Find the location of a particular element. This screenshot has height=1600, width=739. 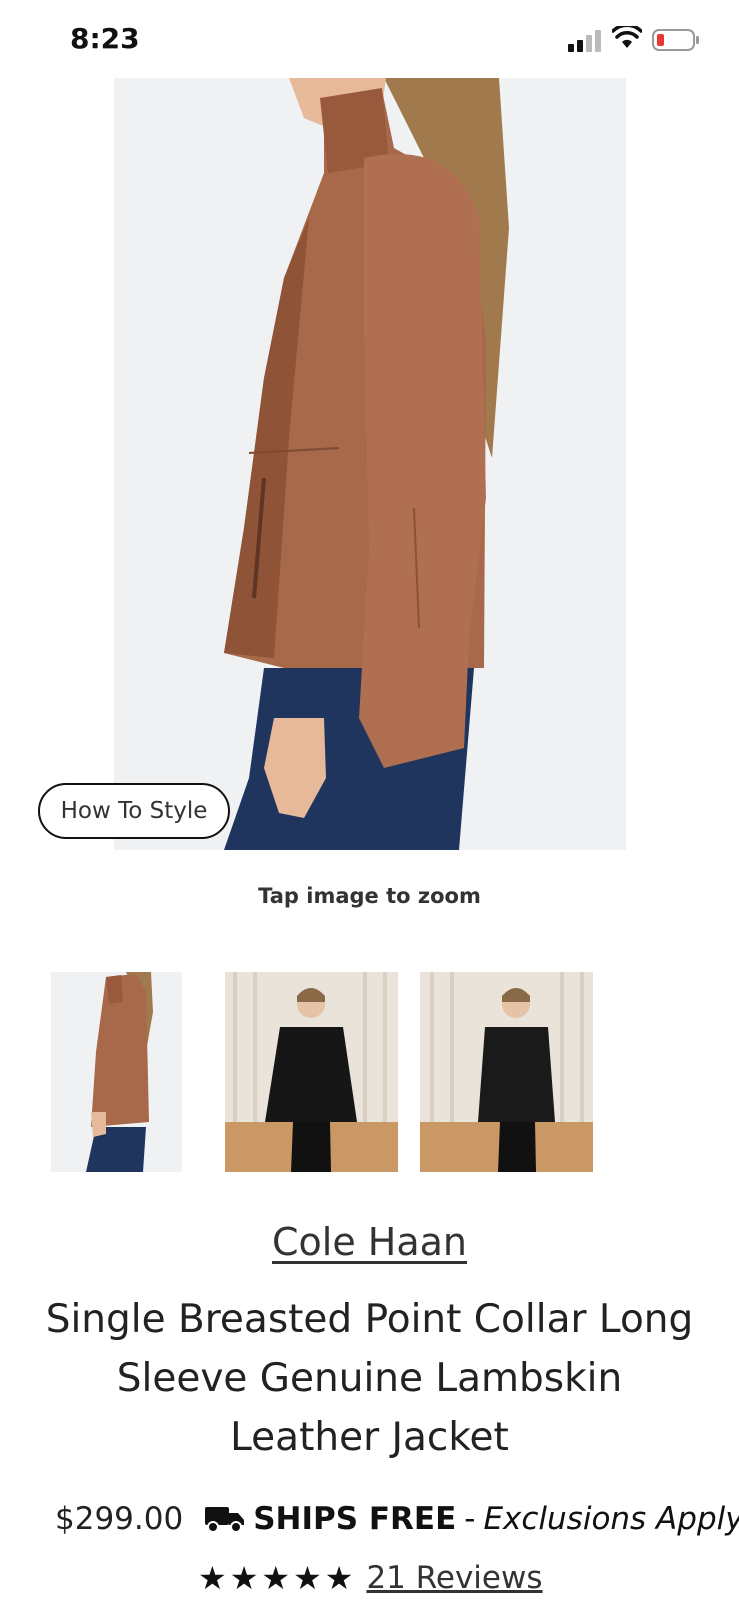

reviews-link: 21 Reviews is located at coordinates (454, 1578).